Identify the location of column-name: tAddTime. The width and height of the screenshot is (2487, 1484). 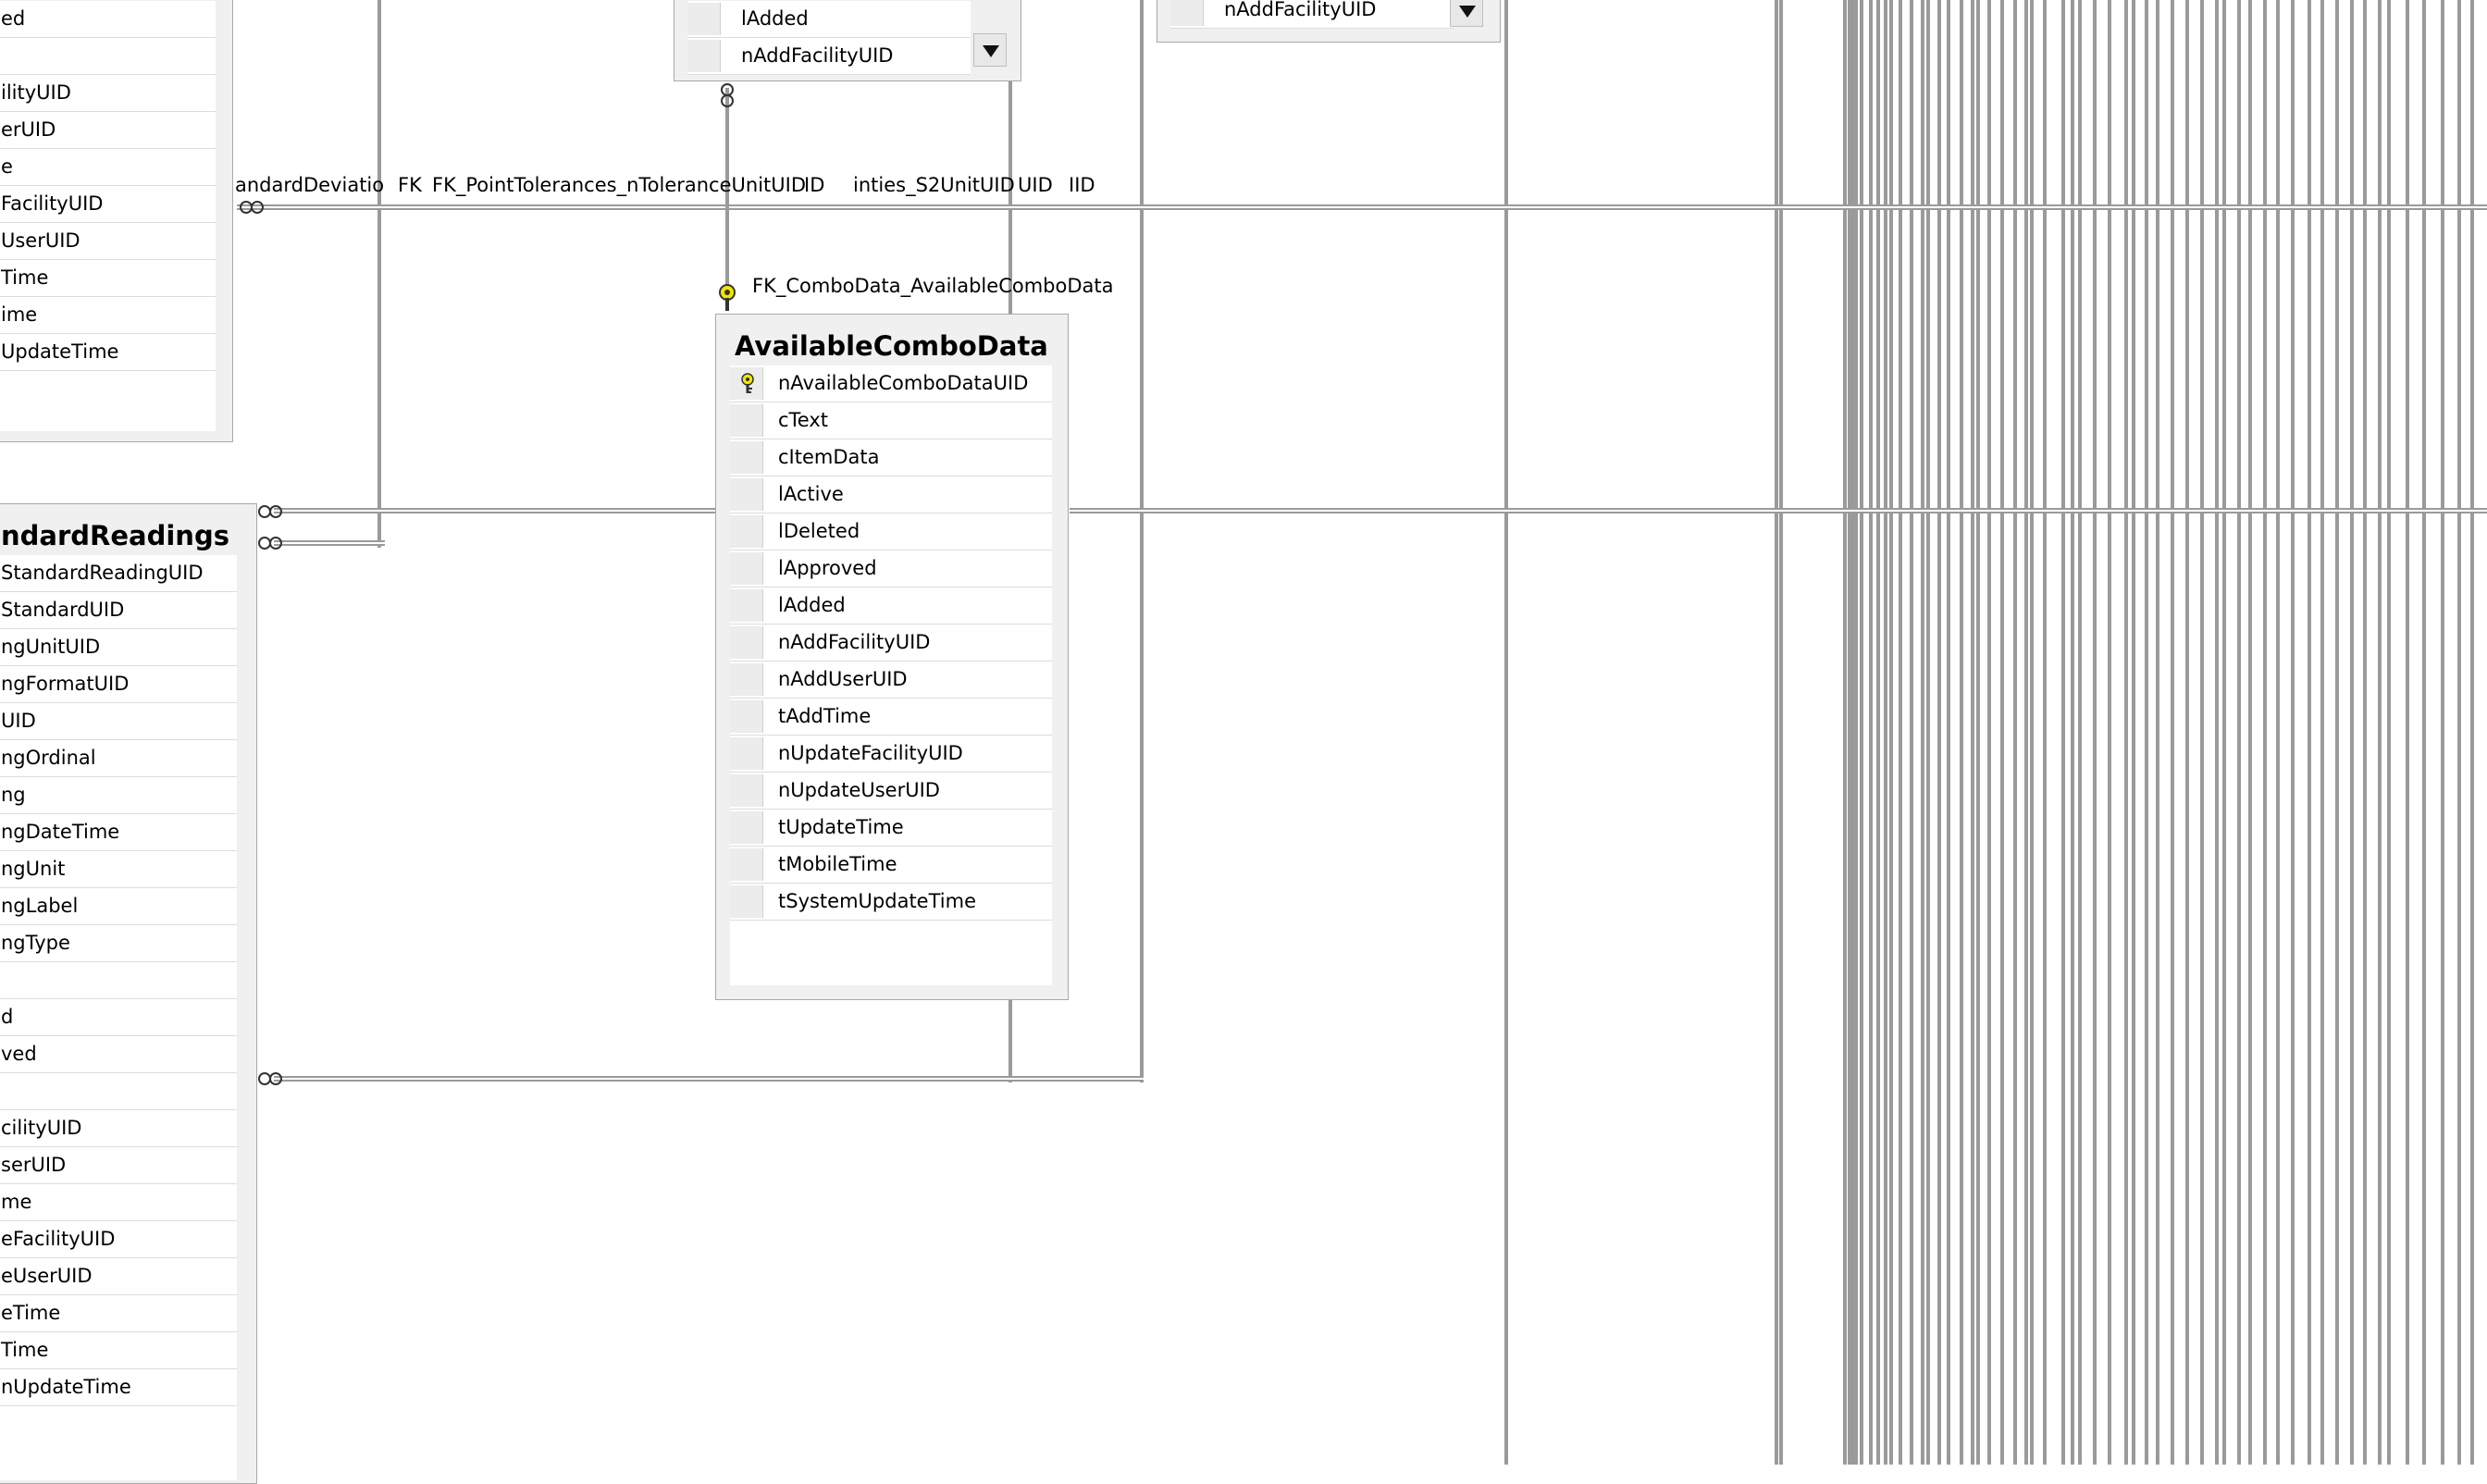
(825, 716).